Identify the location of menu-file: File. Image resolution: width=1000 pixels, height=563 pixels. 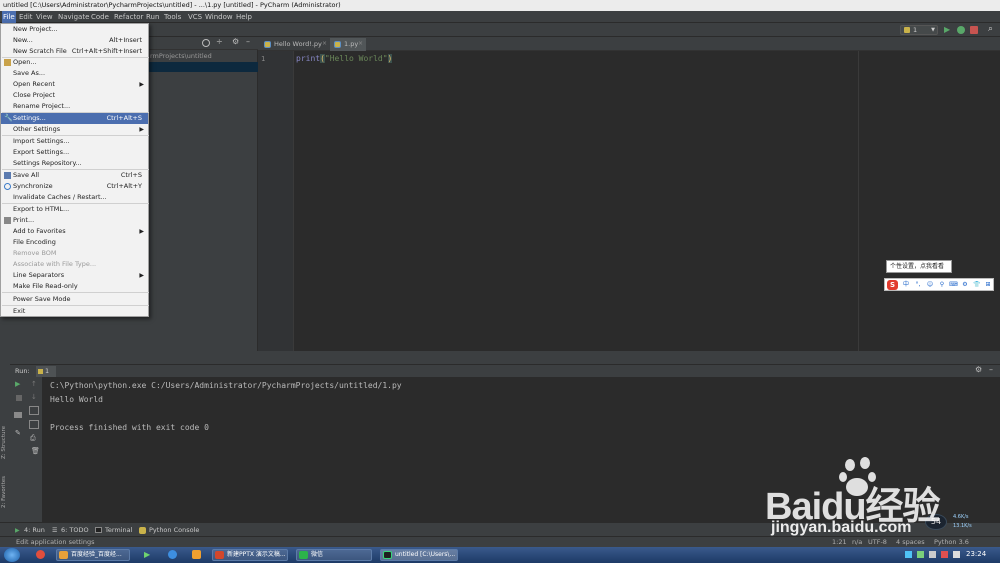
(9, 17).